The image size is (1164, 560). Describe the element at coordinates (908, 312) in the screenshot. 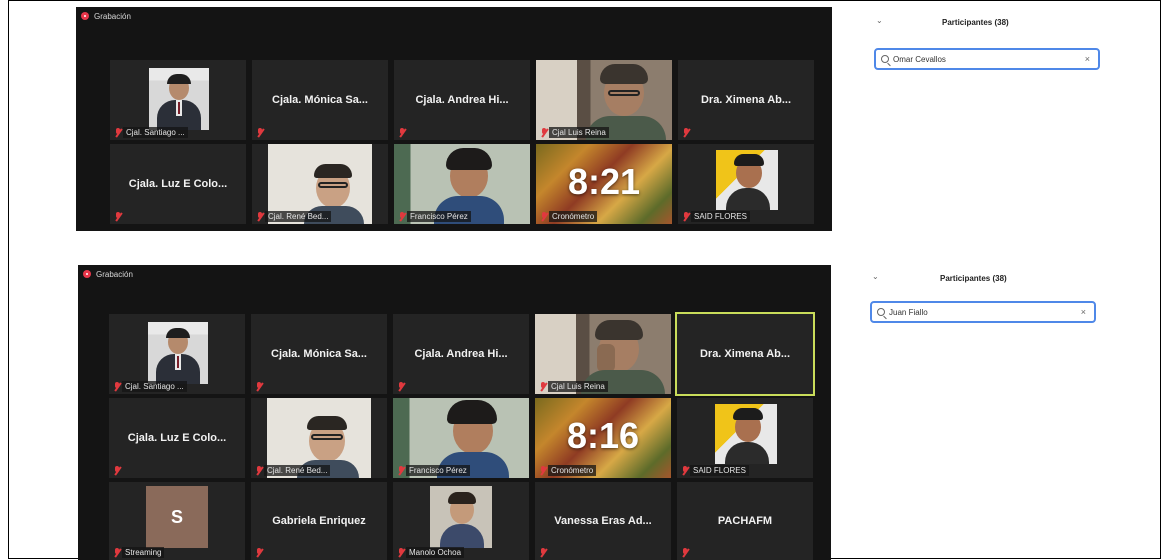

I see `search-value: Juan Fiallo` at that location.